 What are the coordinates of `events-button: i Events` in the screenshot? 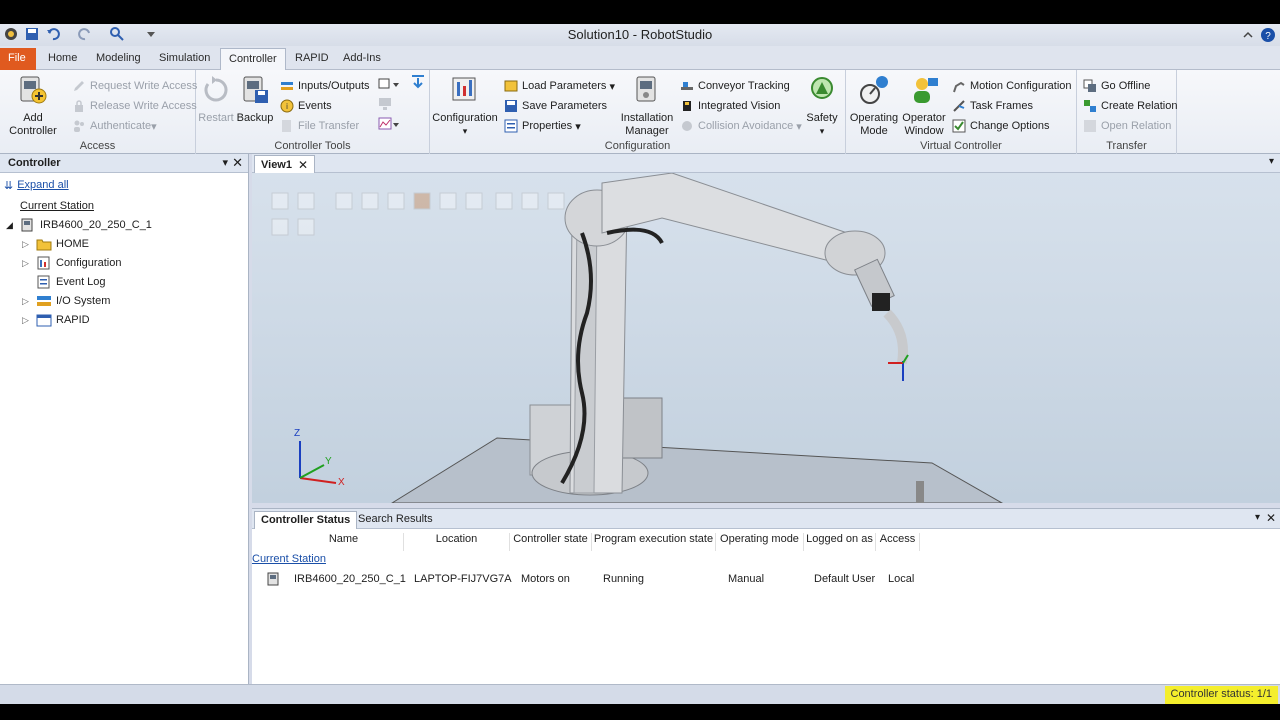 It's located at (306, 106).